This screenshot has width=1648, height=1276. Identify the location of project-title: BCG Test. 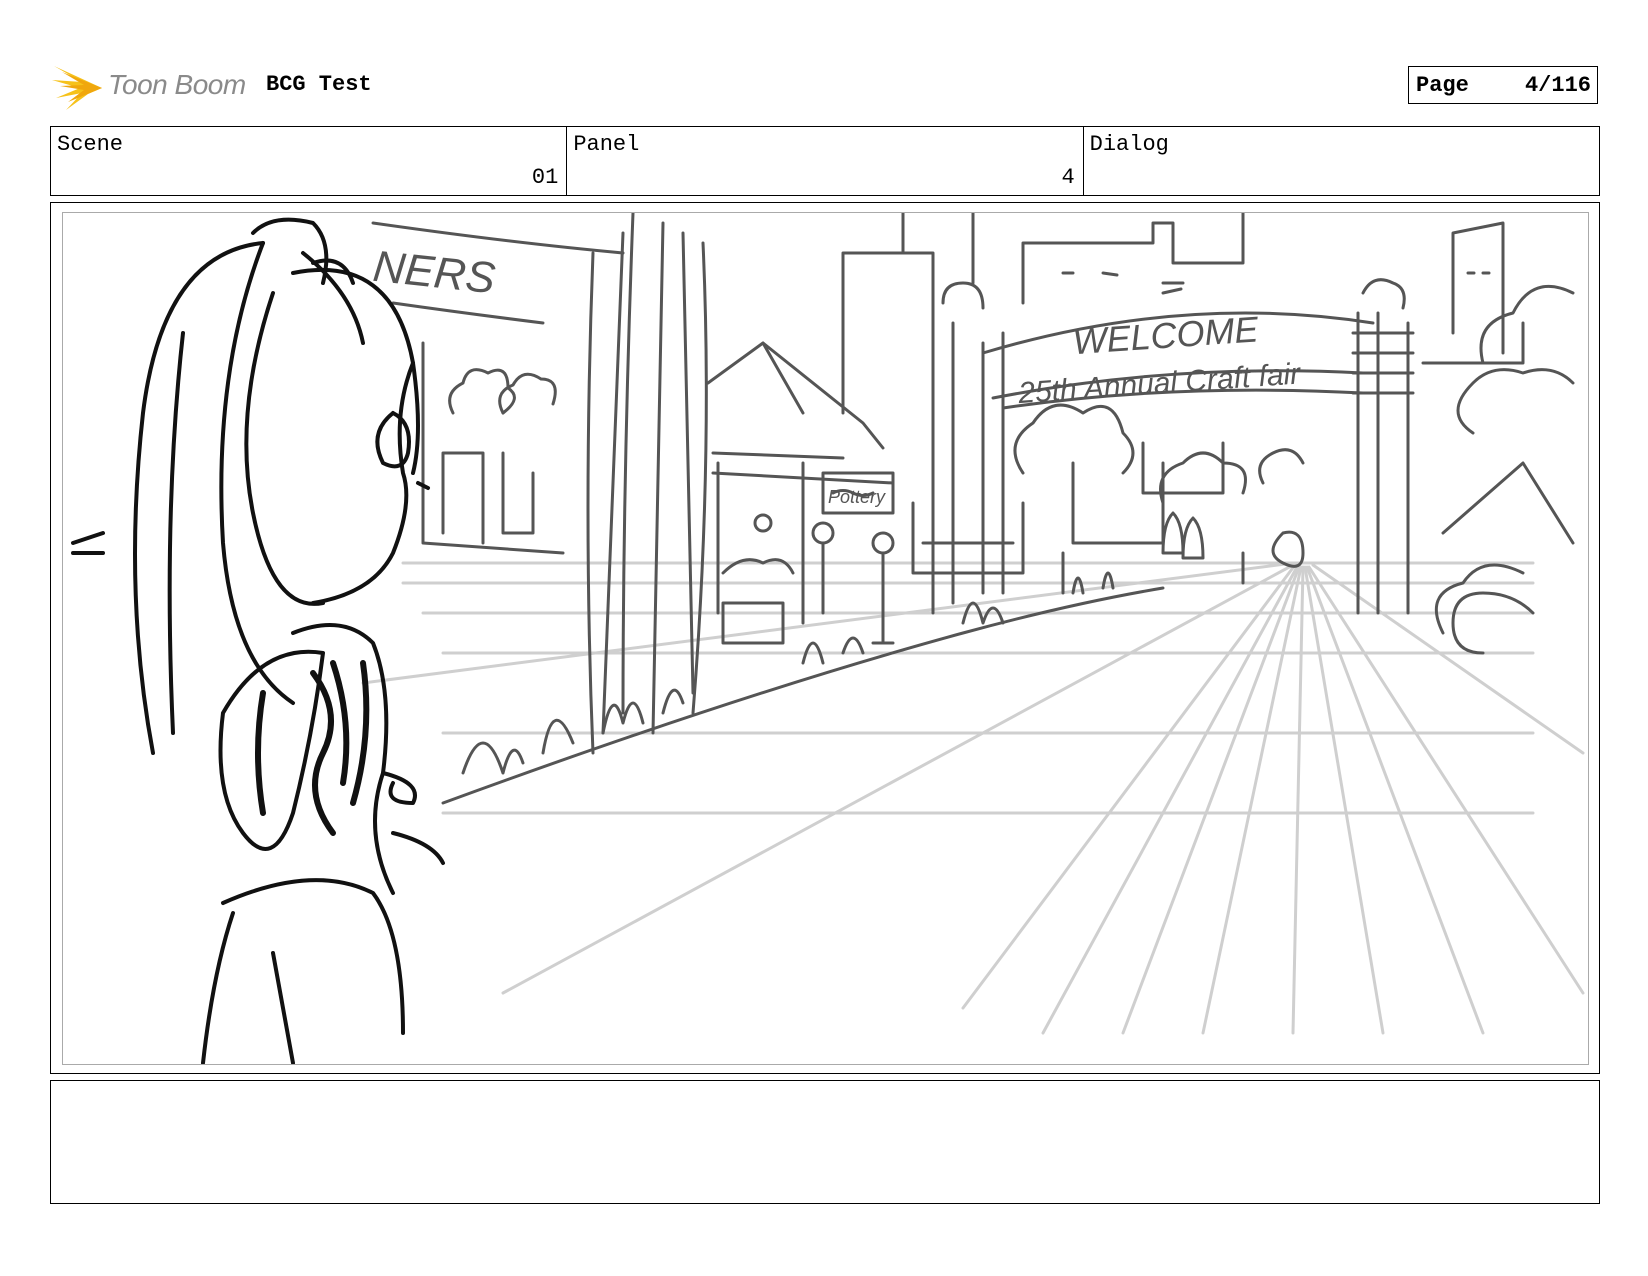
(319, 84).